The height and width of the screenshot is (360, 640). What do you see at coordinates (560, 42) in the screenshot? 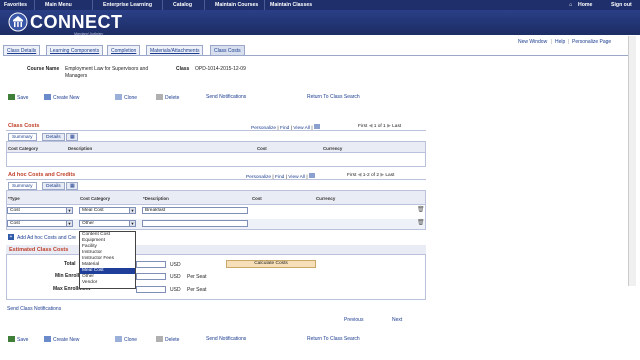
I see `help-link: Help` at bounding box center [560, 42].